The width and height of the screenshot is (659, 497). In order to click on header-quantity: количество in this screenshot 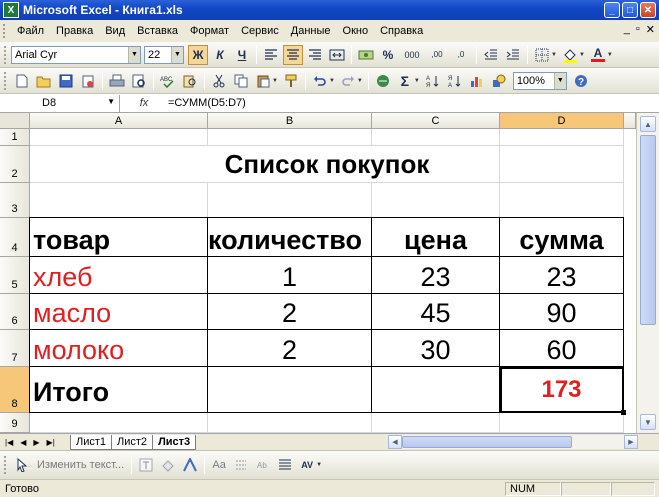, I will do `click(290, 237)`.